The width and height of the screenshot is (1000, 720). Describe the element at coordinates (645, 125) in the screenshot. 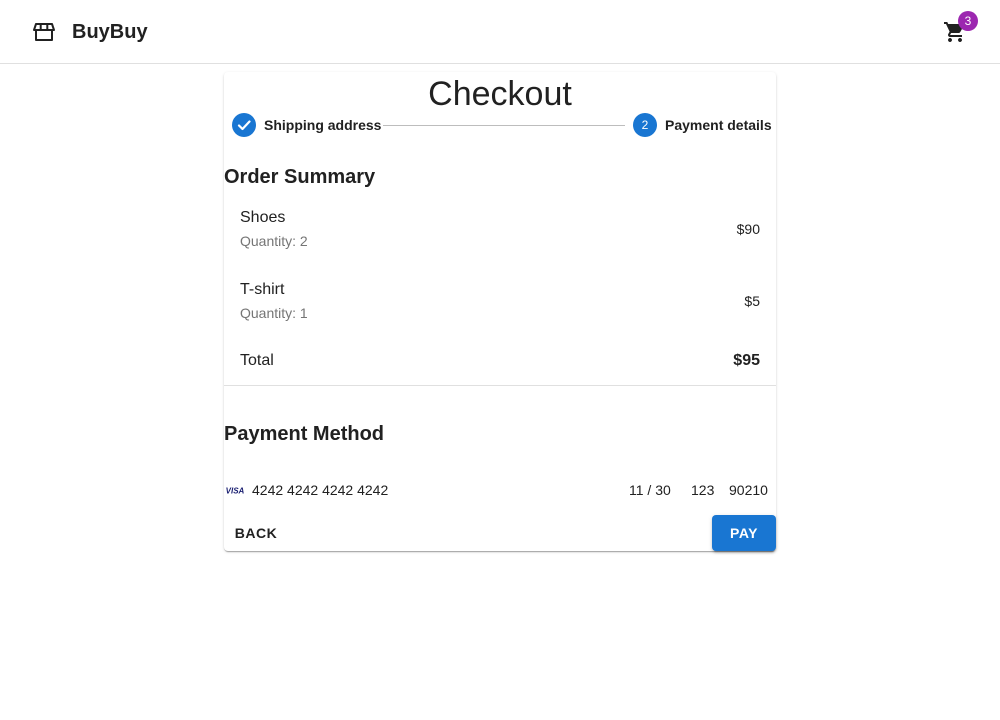

I see `step-number-badge: 2` at that location.